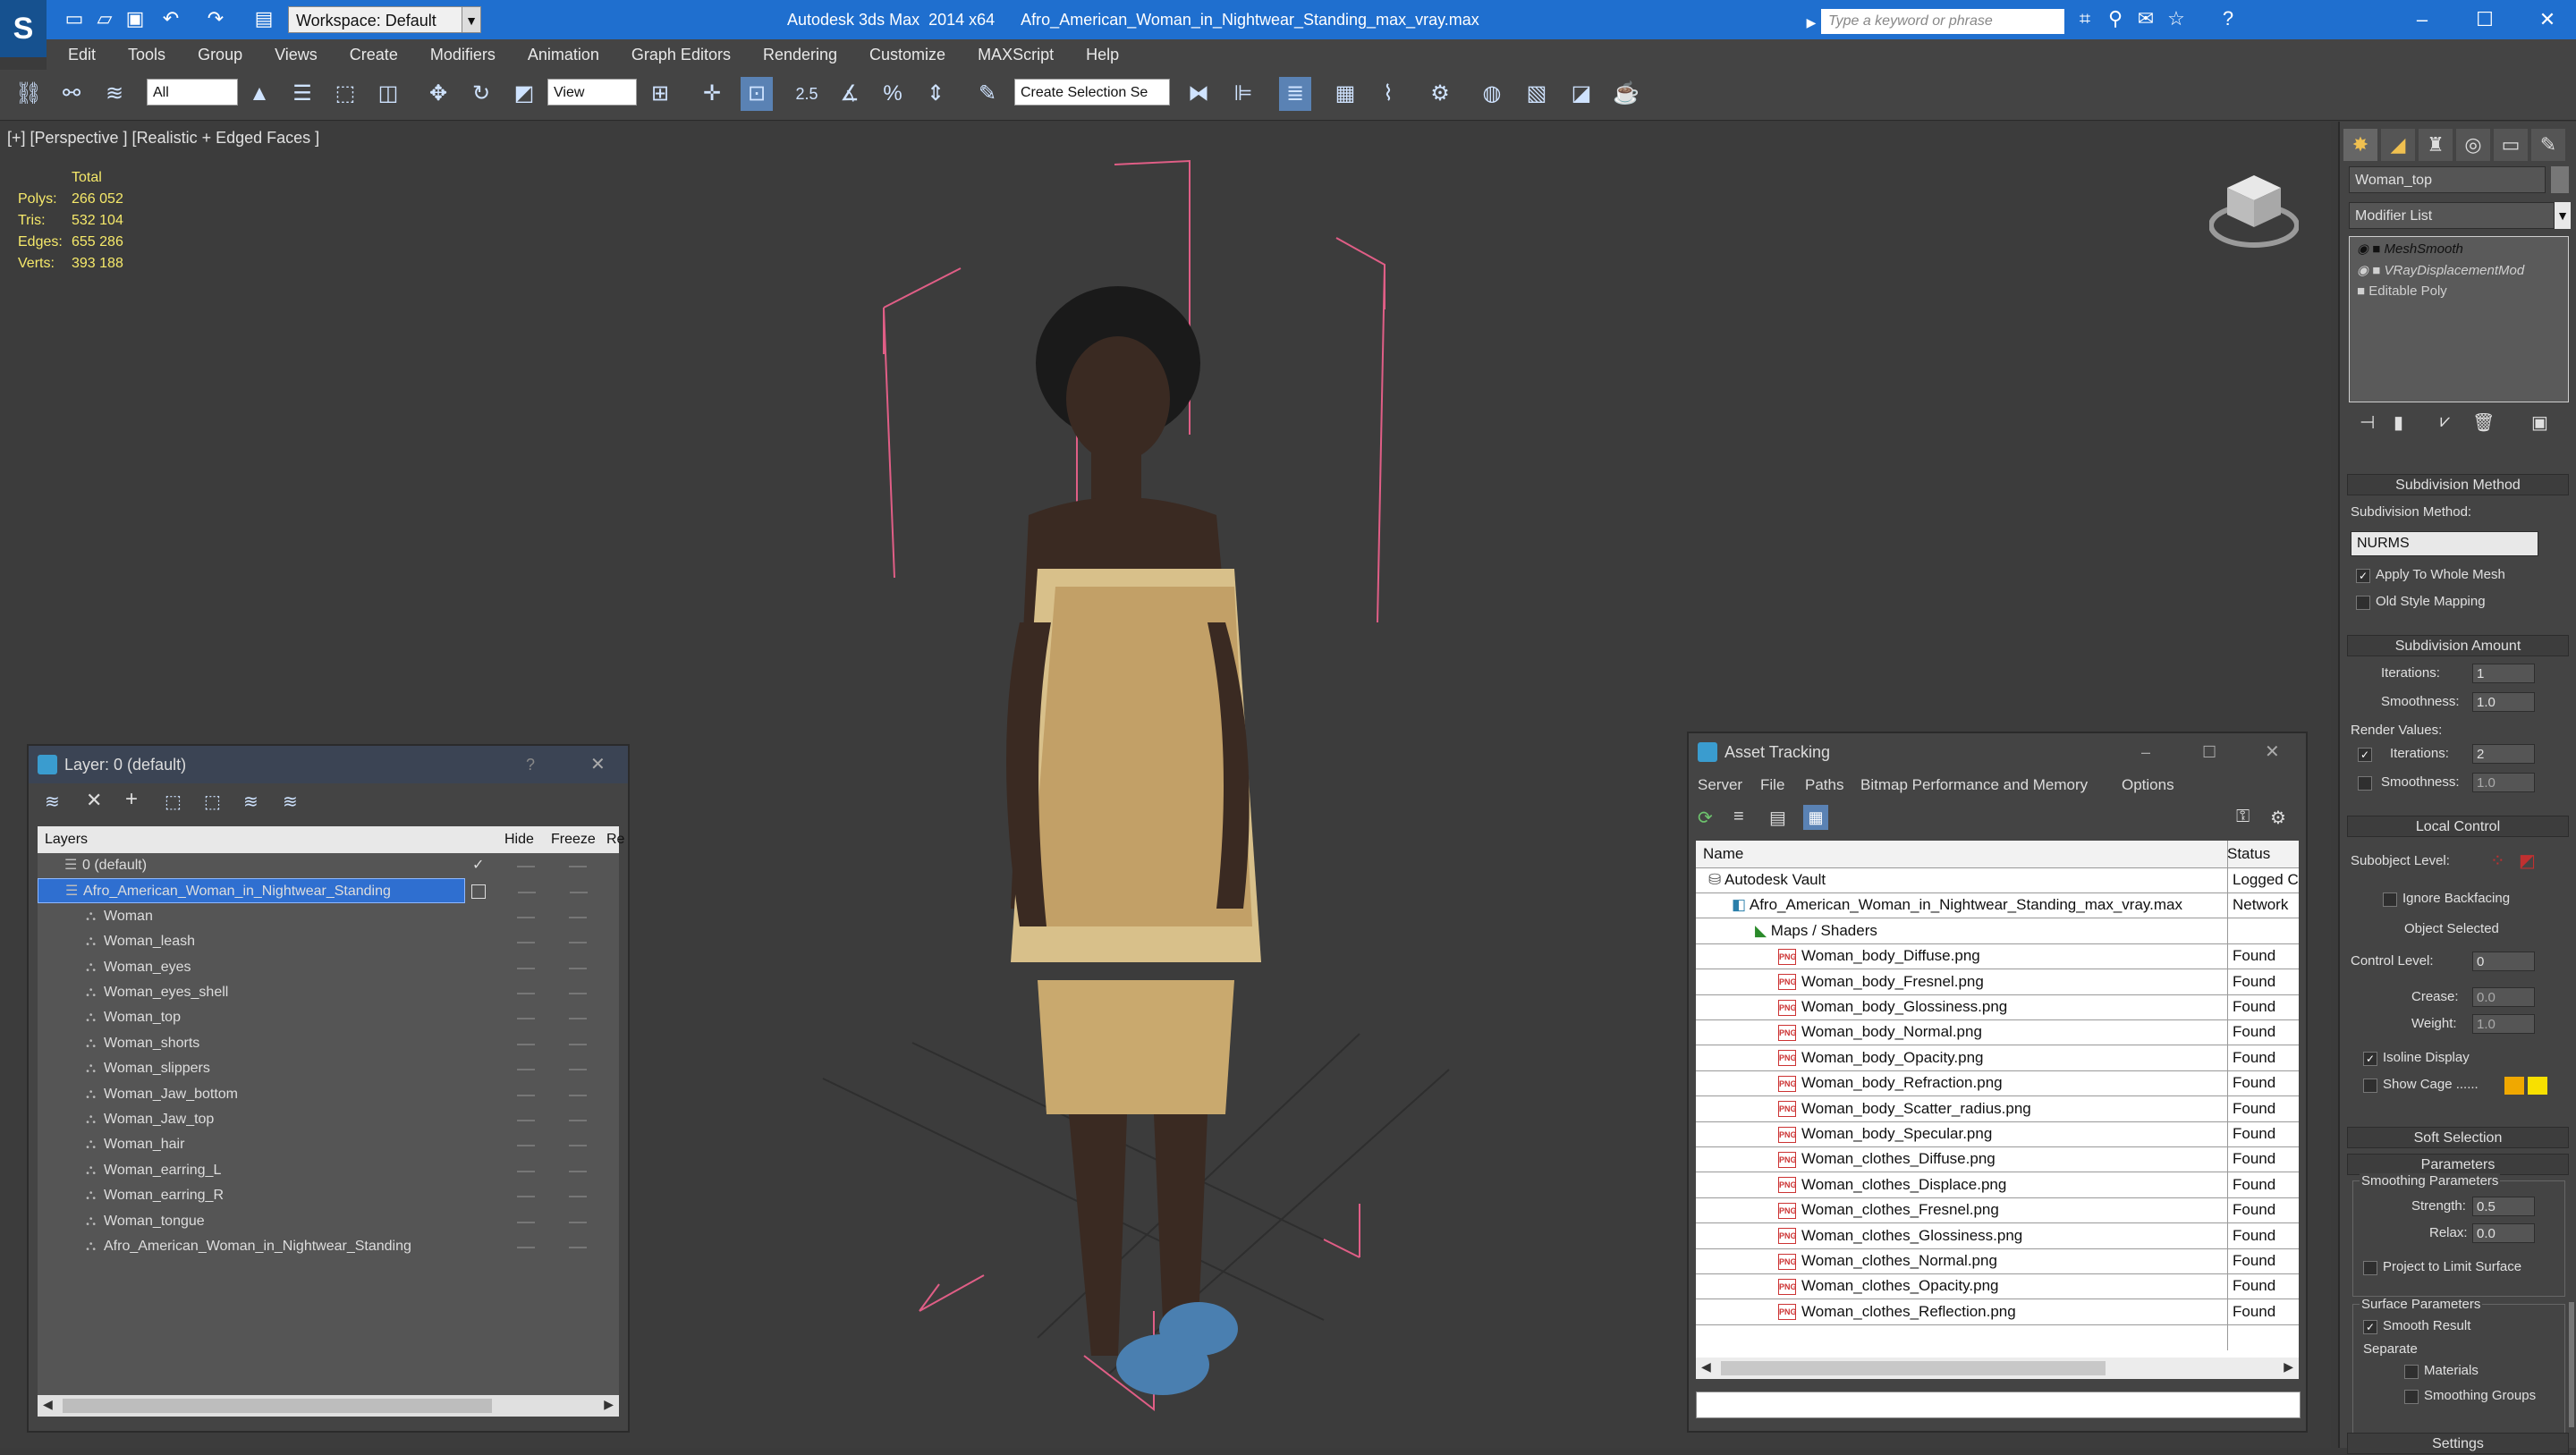 This screenshot has width=2576, height=1455. Describe the element at coordinates (263, 18) in the screenshot. I see `project-folder-icon: ▤` at that location.